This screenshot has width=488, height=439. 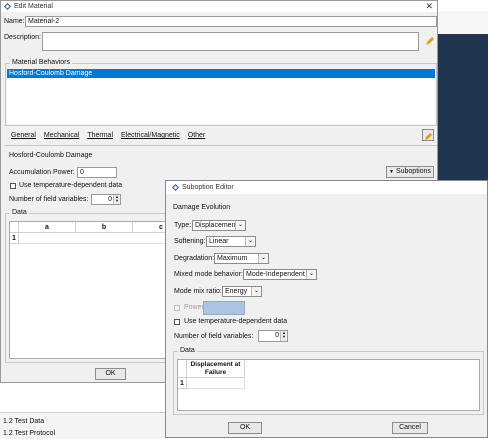 I want to click on field-variables-spinner: 0 ▲ ▼, so click(x=106, y=199).